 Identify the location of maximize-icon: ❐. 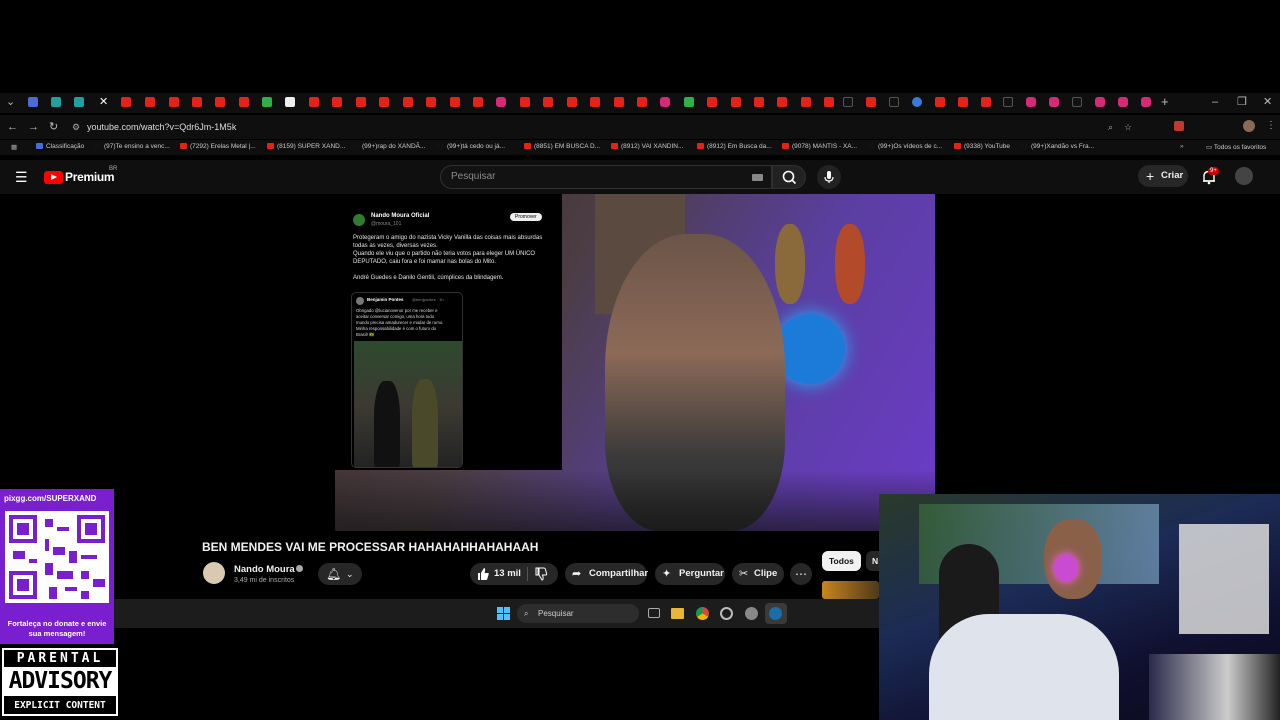
(1242, 102).